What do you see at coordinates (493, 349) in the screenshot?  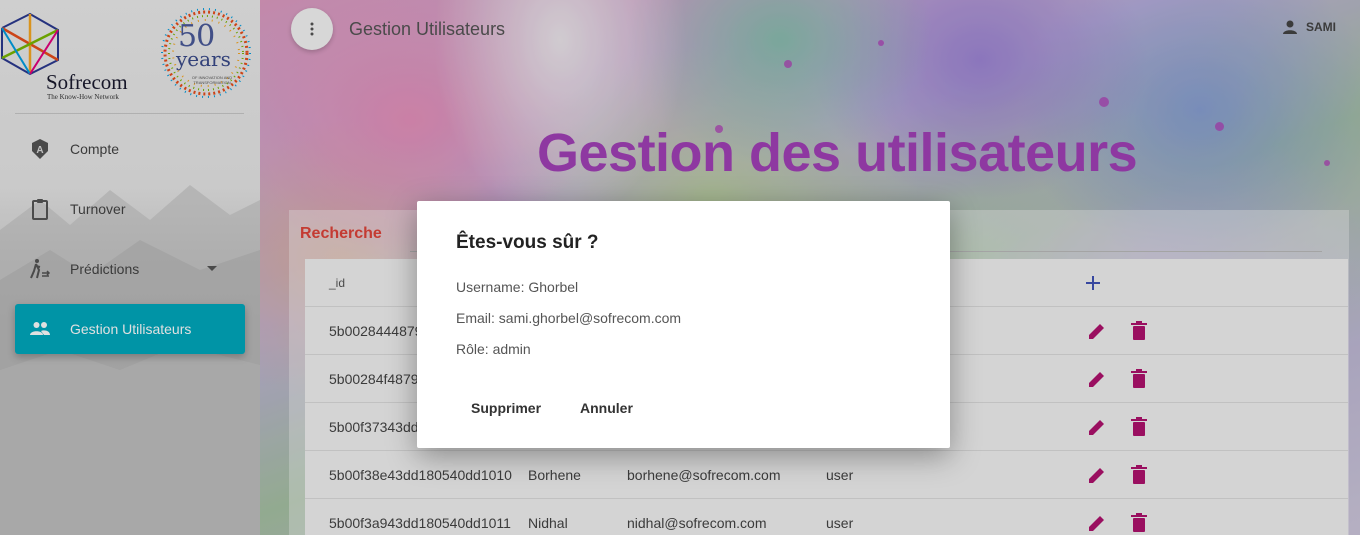 I see `dialog-role: Rôle: admin` at bounding box center [493, 349].